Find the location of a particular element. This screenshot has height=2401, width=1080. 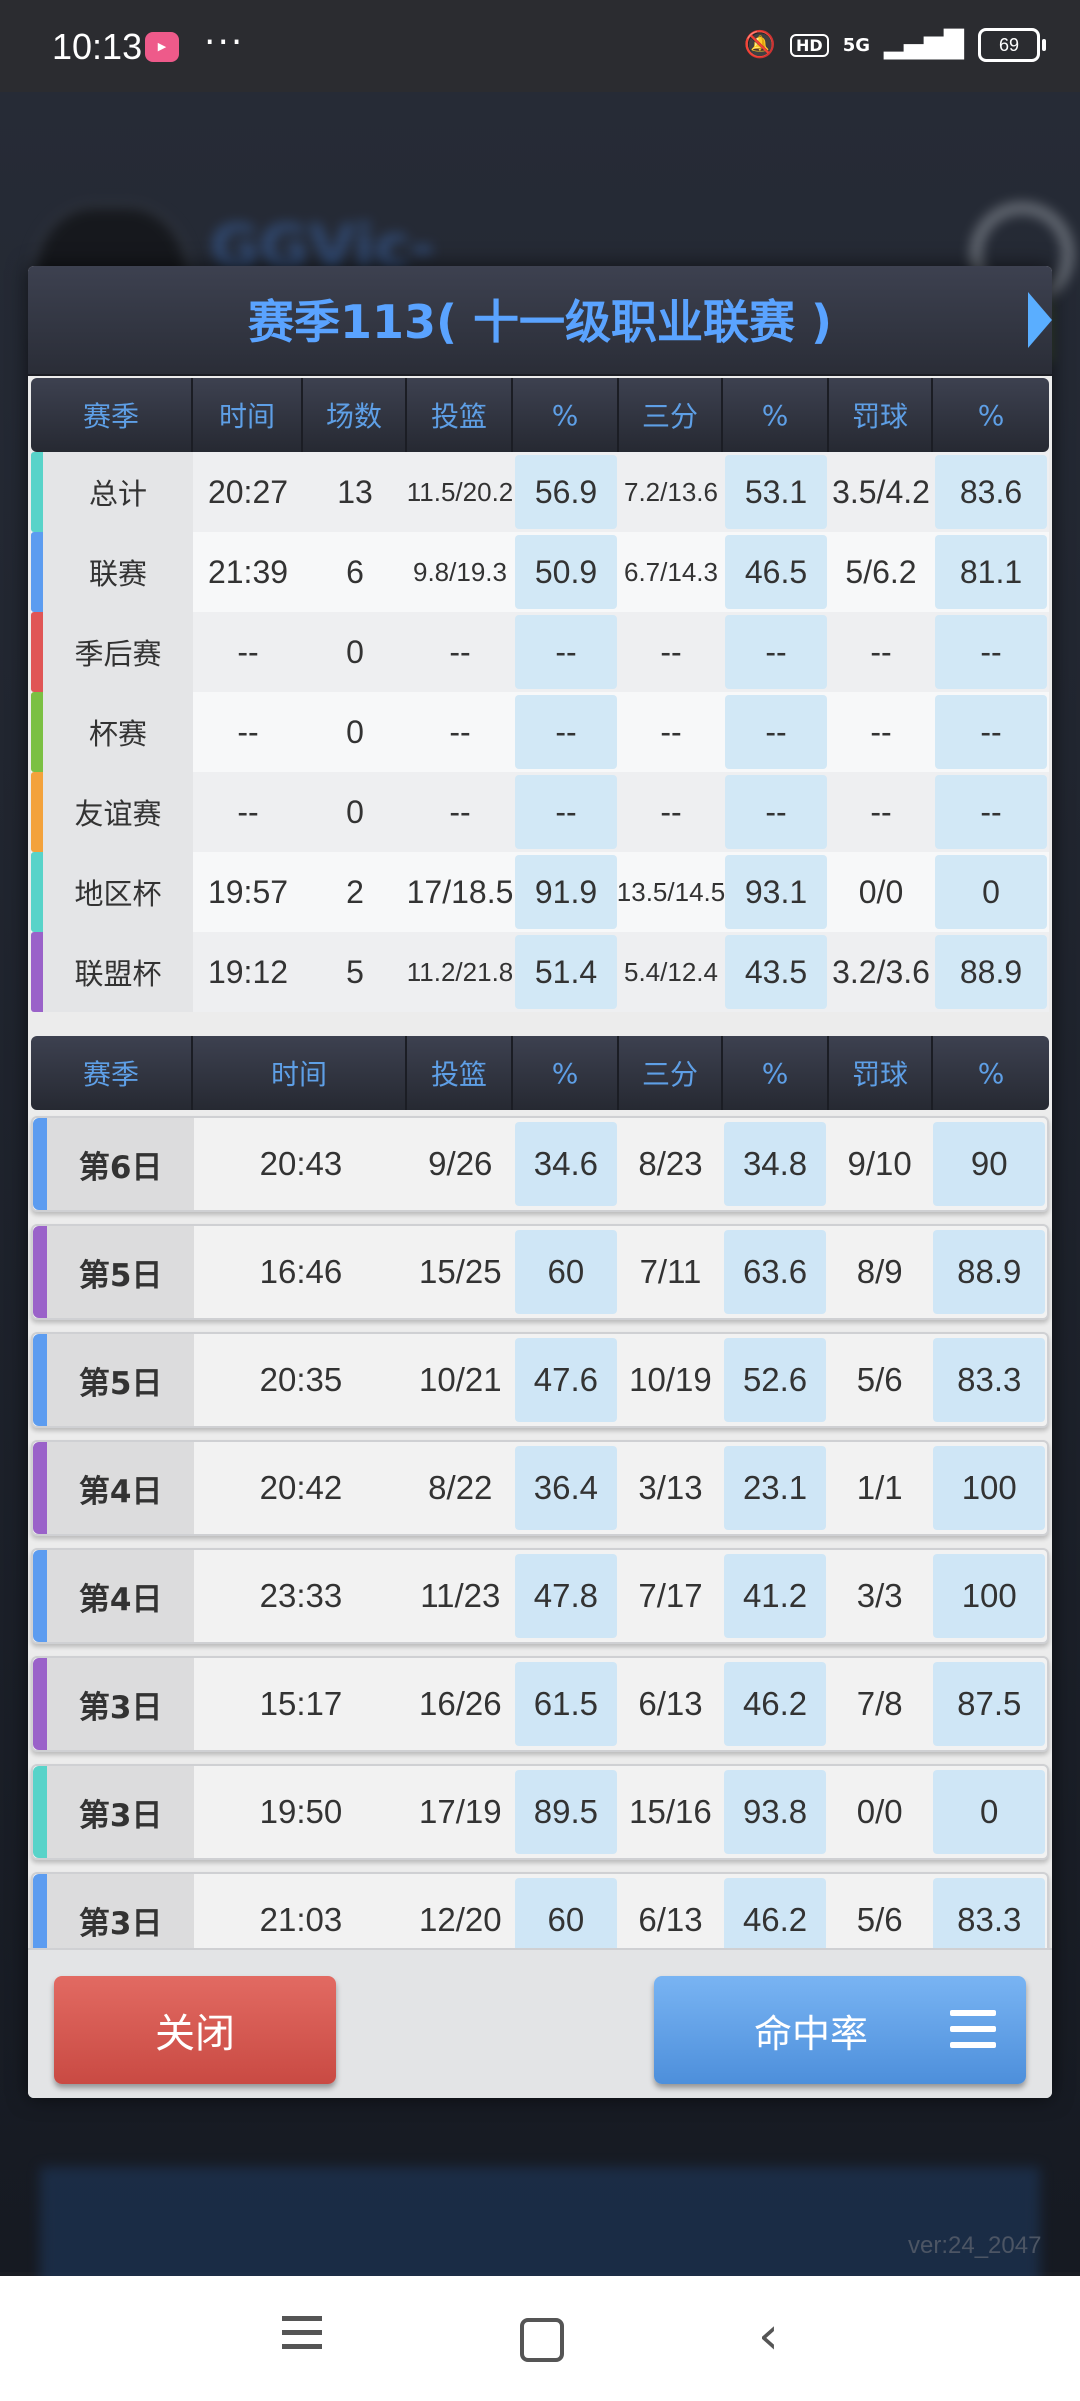

game-cell-ft: 0/0 is located at coordinates (879, 1811).